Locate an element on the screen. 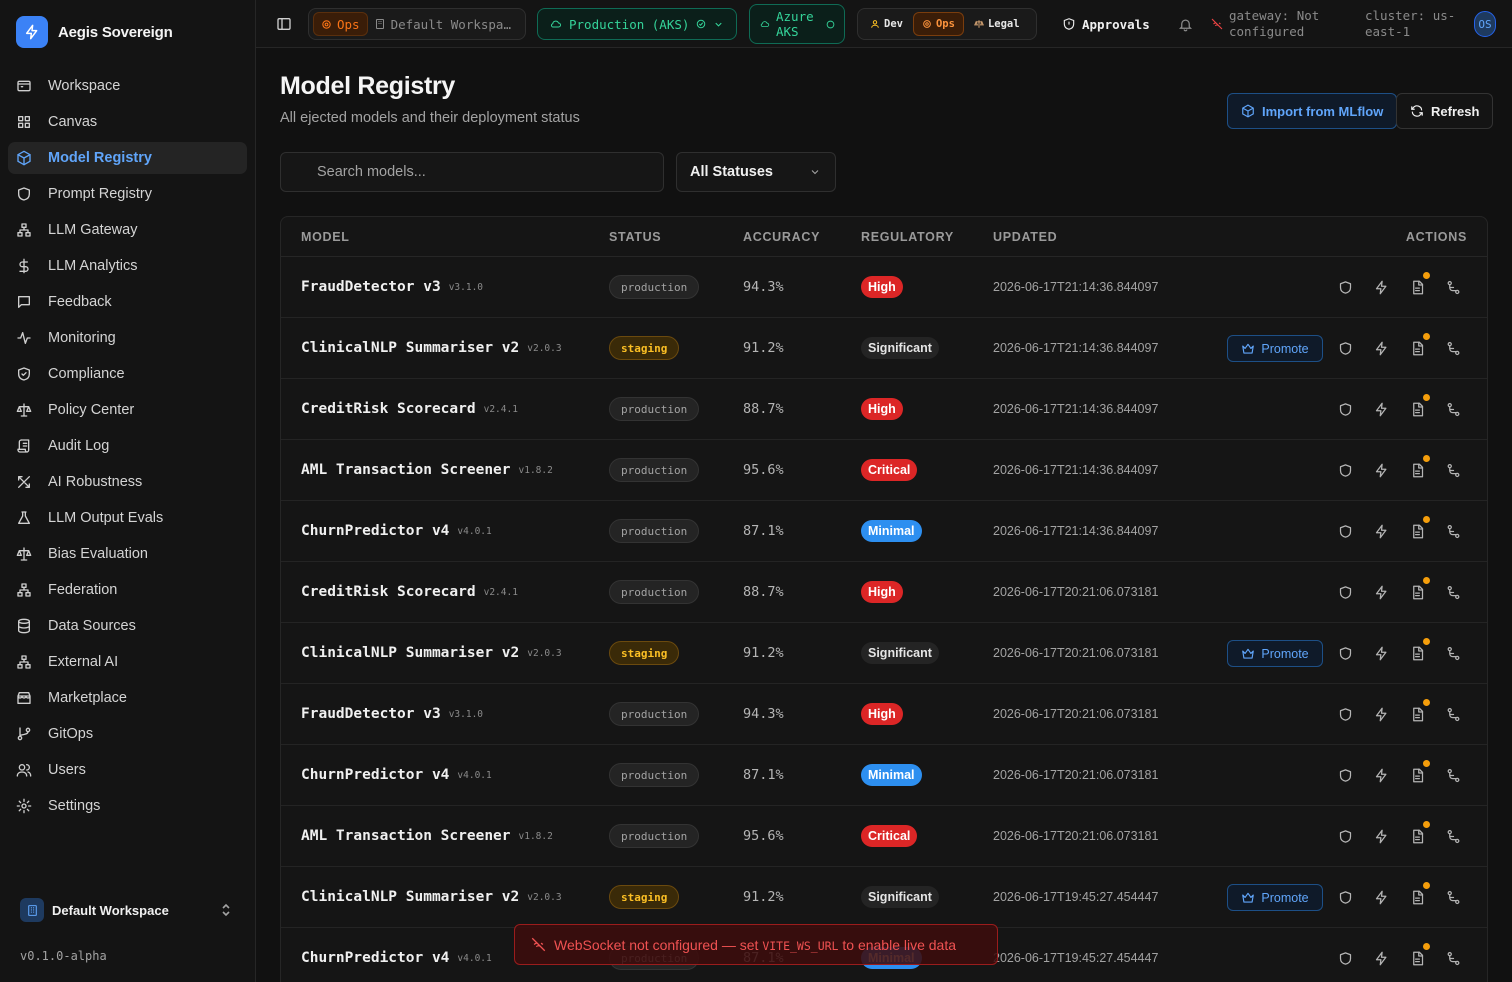 This screenshot has height=982, width=1512. sidebar-item-llm-gateway: LLM Gateway is located at coordinates (127, 230).